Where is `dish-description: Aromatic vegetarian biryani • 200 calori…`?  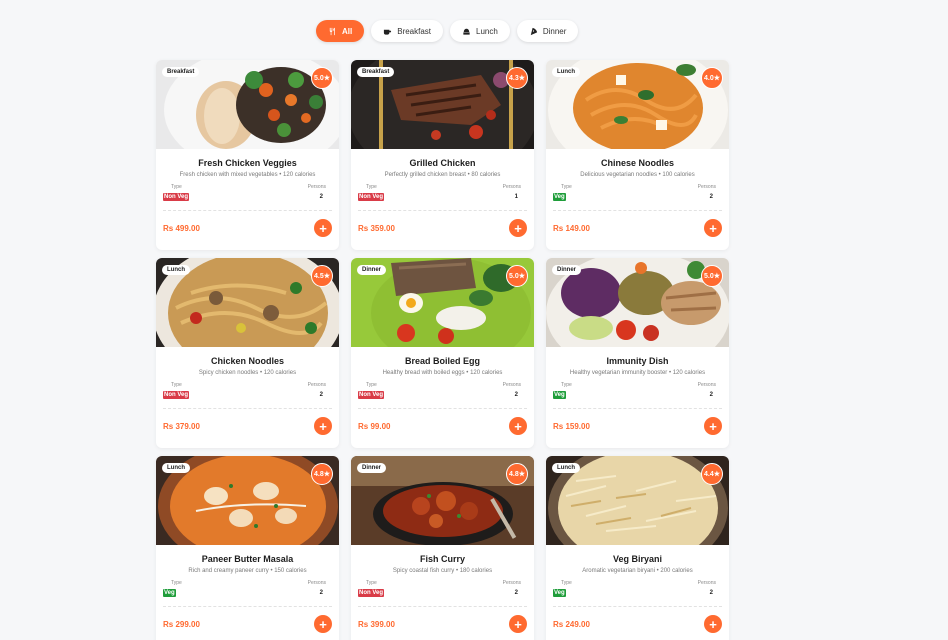
dish-description: Aromatic vegetarian biryani • 200 calori… is located at coordinates (637, 571).